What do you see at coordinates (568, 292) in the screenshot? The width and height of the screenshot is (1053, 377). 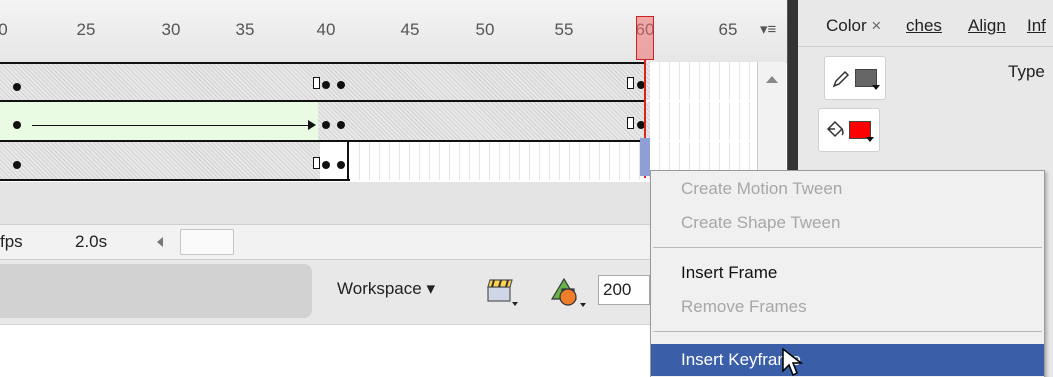 I see `edit-symbols-icon` at bounding box center [568, 292].